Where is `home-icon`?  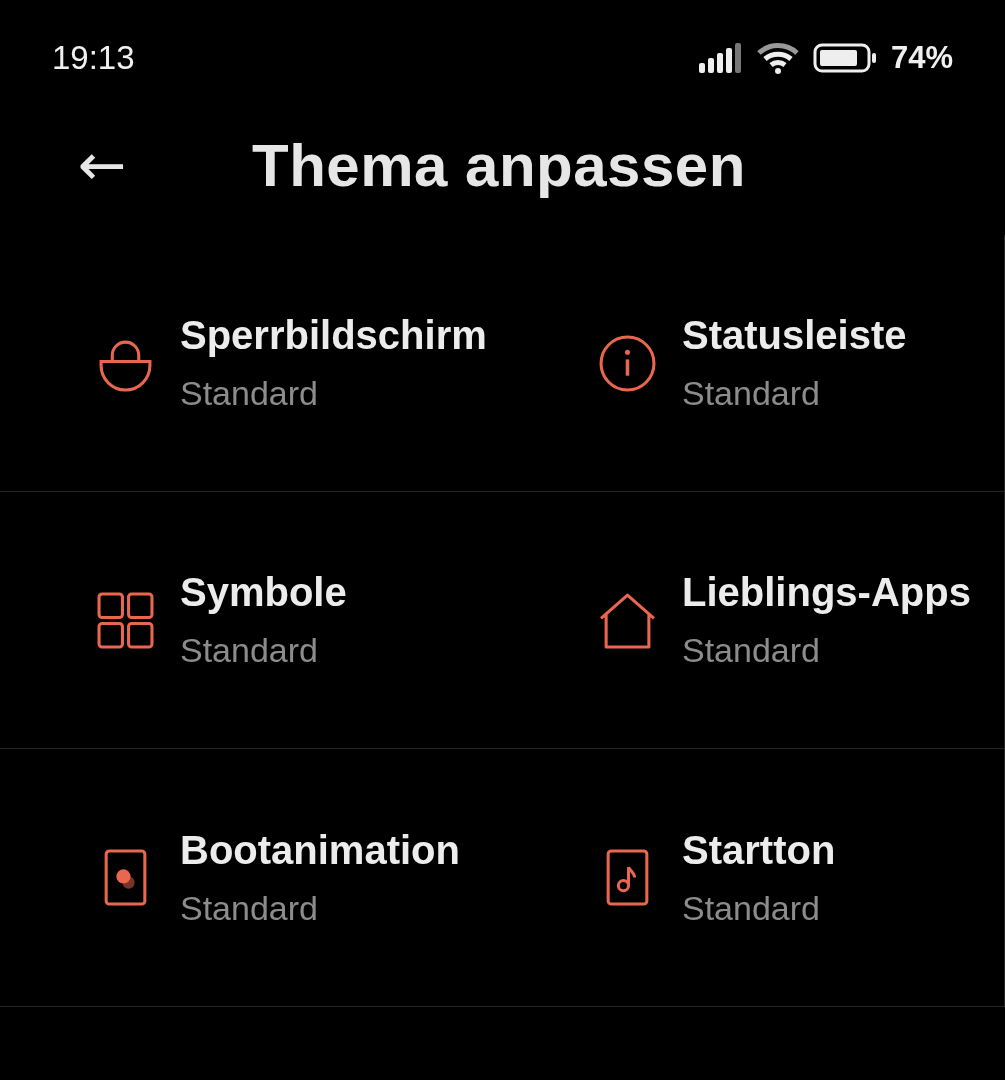 home-icon is located at coordinates (627, 620).